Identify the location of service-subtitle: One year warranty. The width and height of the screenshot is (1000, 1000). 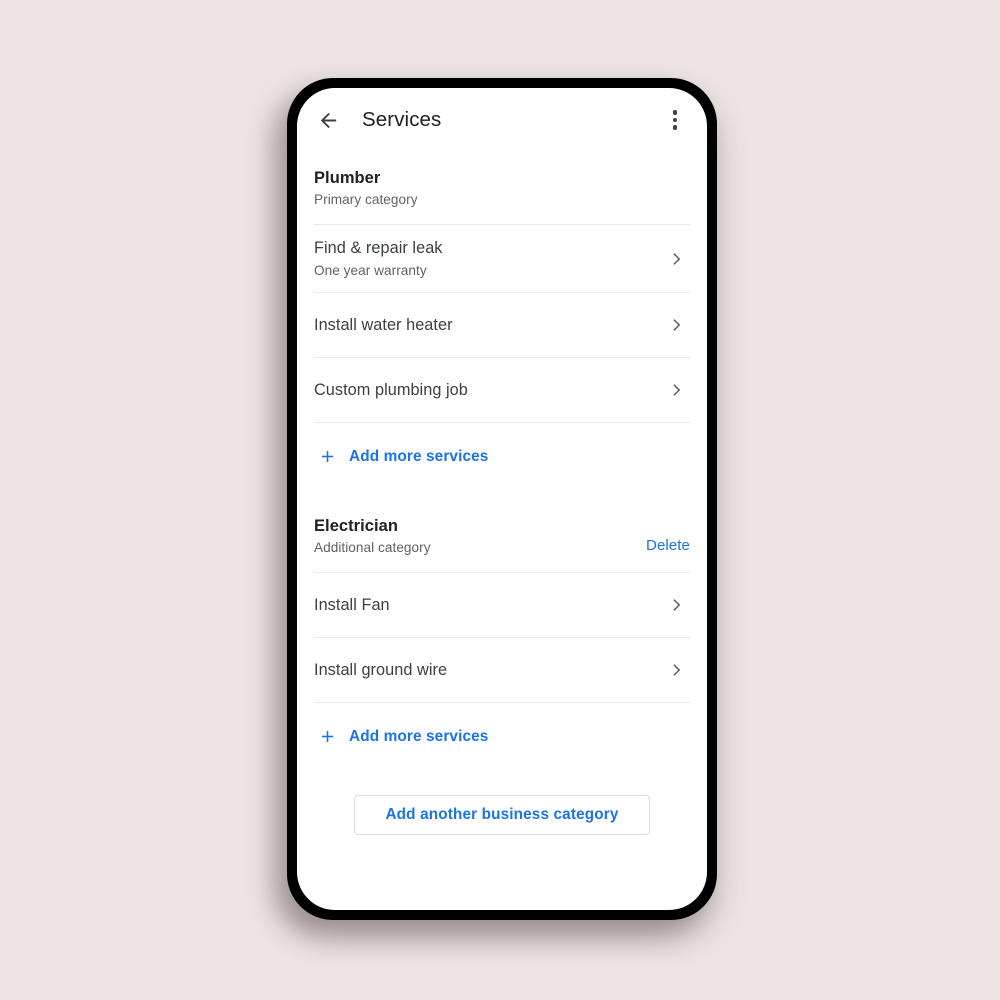
(370, 270).